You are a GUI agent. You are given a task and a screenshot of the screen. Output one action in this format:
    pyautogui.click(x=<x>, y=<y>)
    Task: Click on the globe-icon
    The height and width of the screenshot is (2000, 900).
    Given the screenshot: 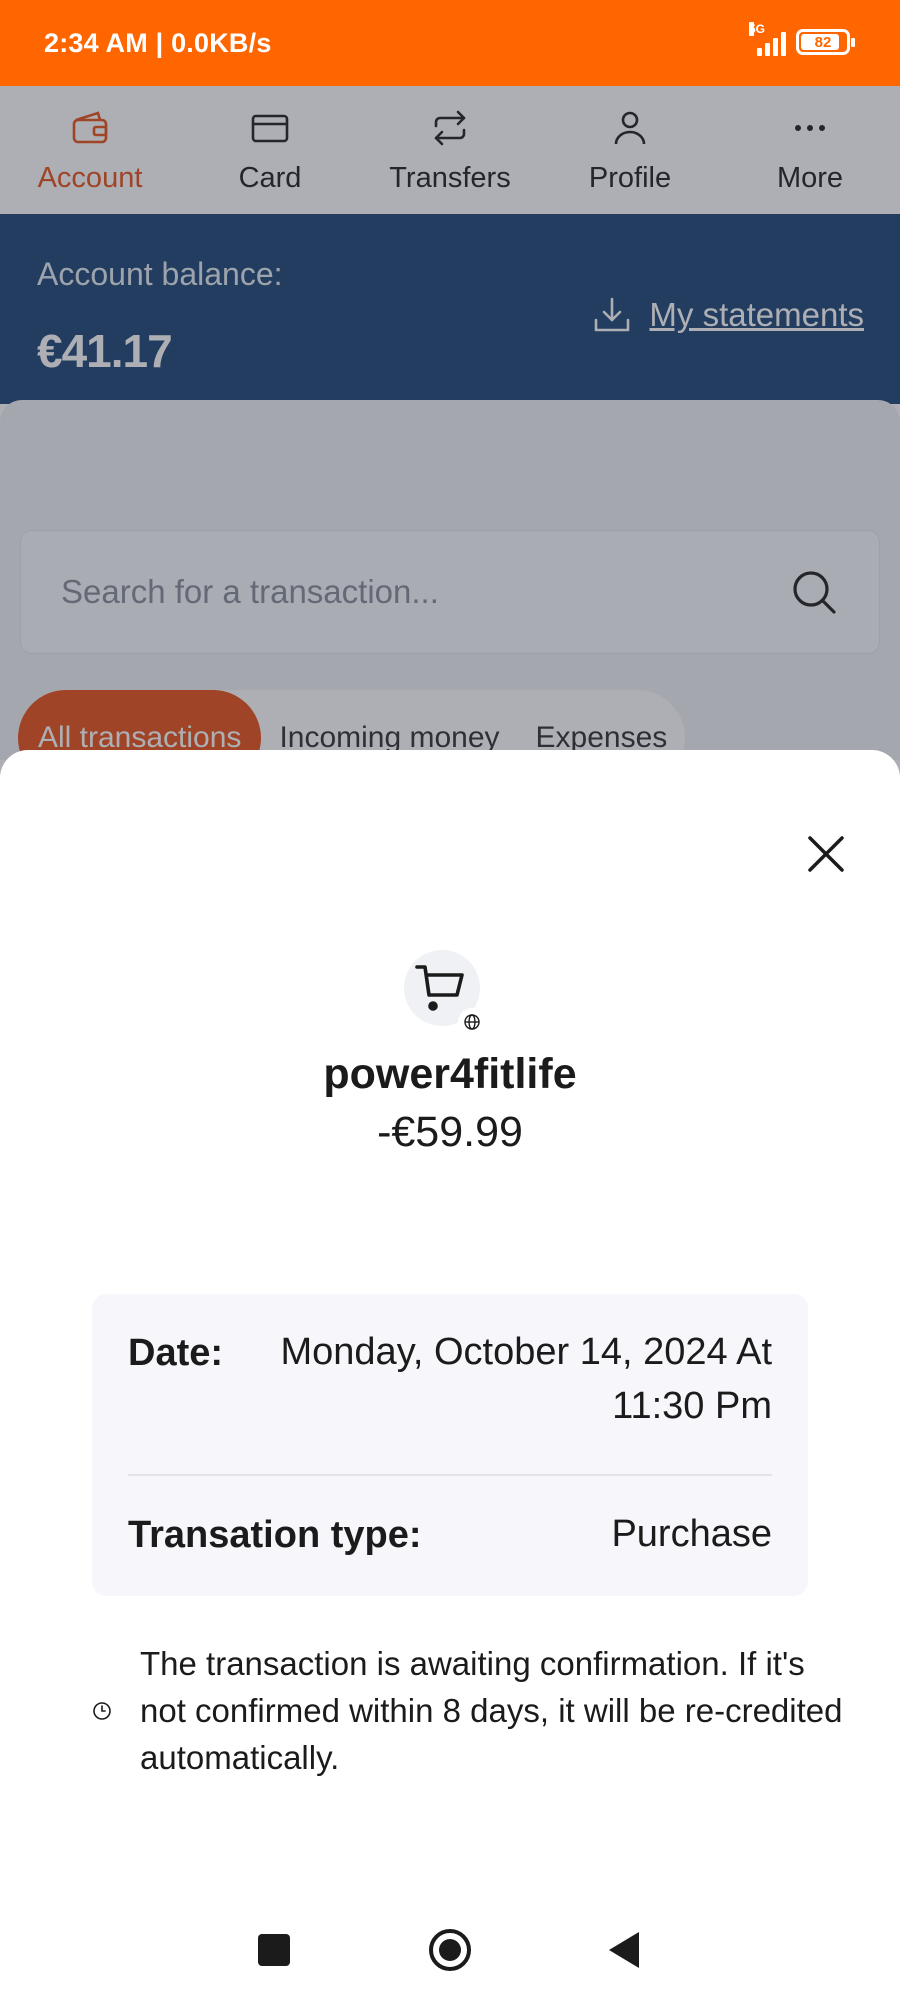 What is the action you would take?
    pyautogui.click(x=472, y=1022)
    